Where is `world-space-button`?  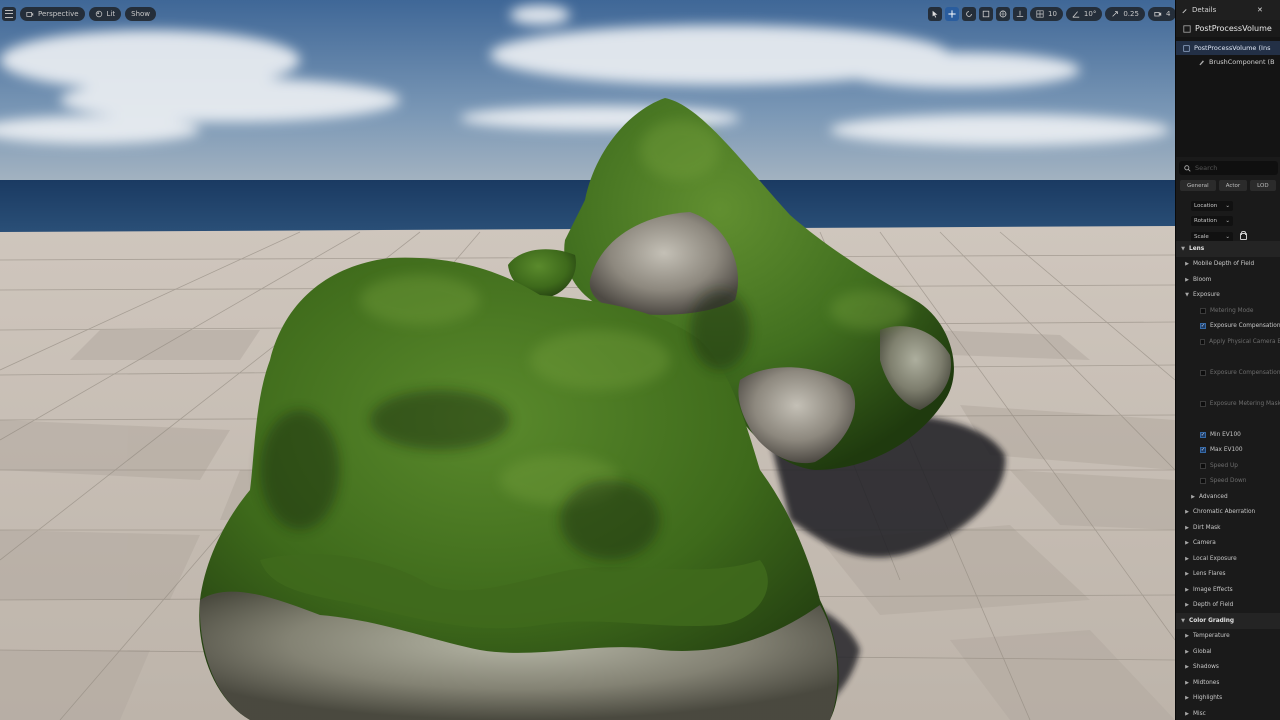 world-space-button is located at coordinates (1003, 14).